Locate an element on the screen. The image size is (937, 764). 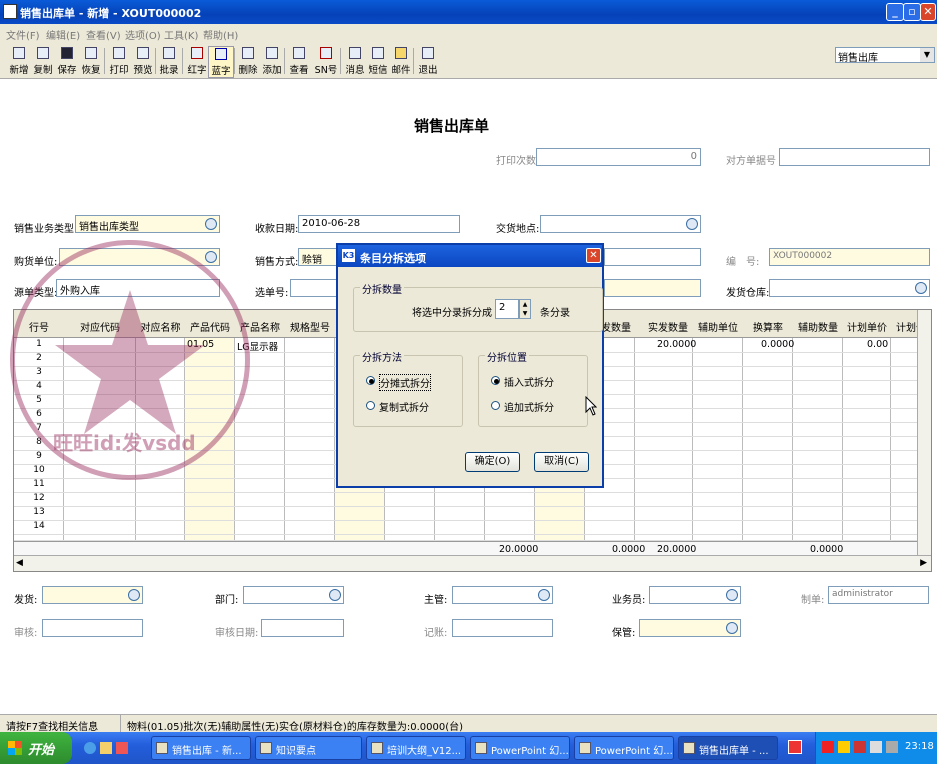
clerk-label: 业务员: is located at coordinates (629, 600).